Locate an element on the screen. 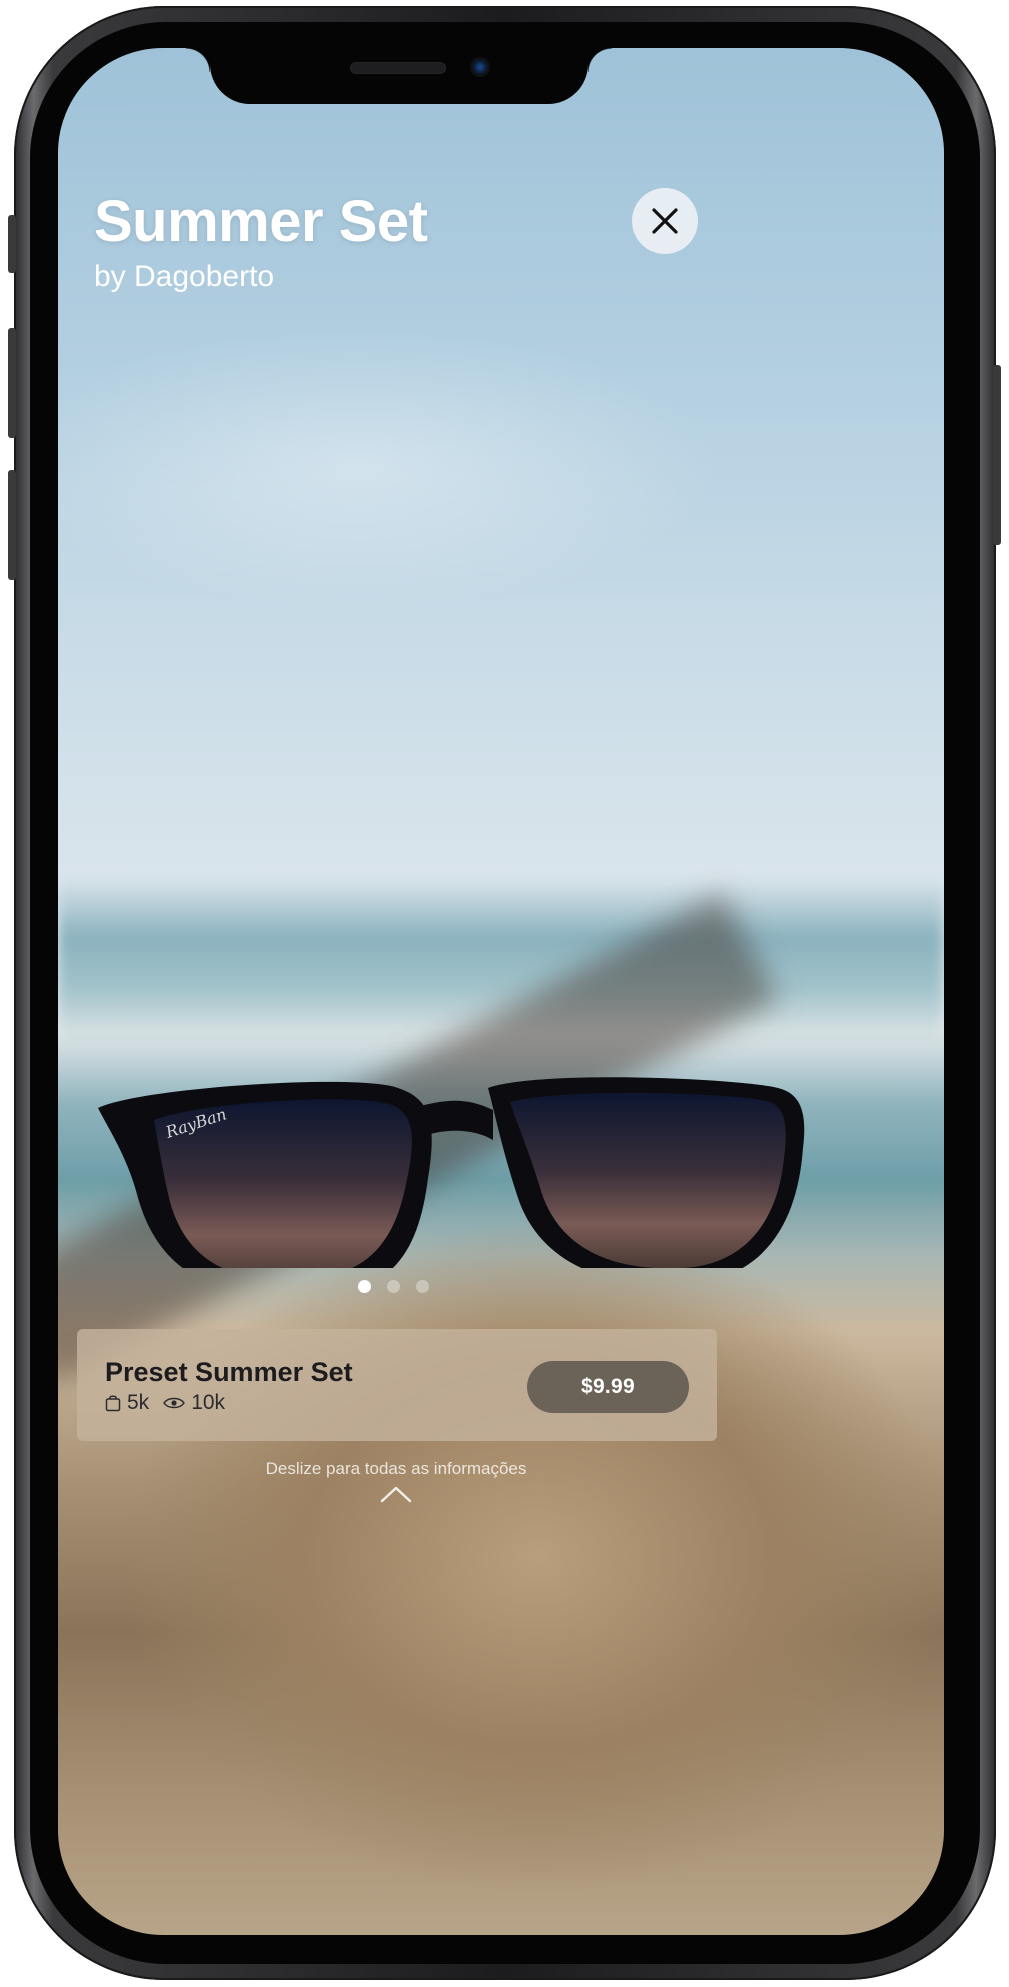 The height and width of the screenshot is (1987, 1009). earpiece-speaker is located at coordinates (398, 68).